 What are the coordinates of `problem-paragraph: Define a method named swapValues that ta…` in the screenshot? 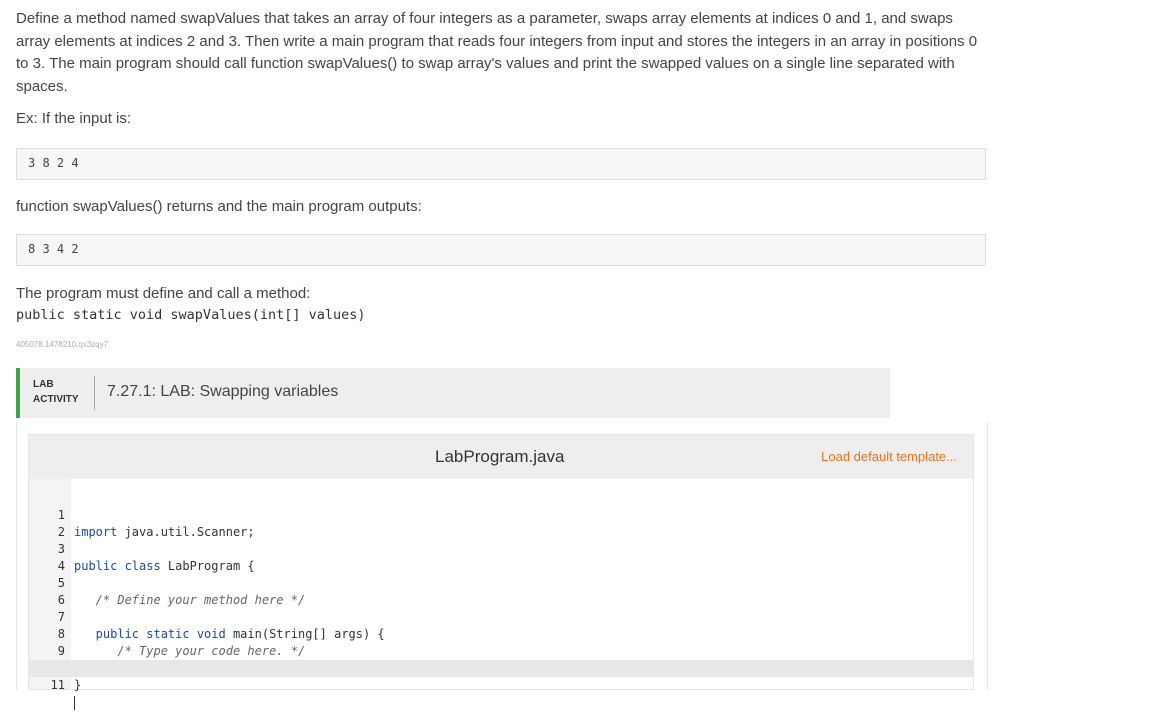 It's located at (497, 52).